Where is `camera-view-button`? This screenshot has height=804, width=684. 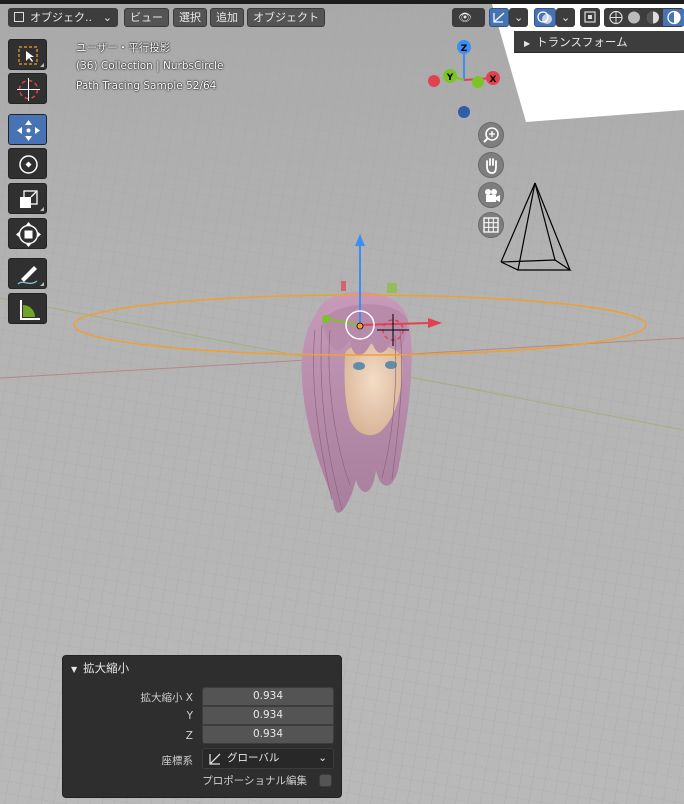 camera-view-button is located at coordinates (491, 195).